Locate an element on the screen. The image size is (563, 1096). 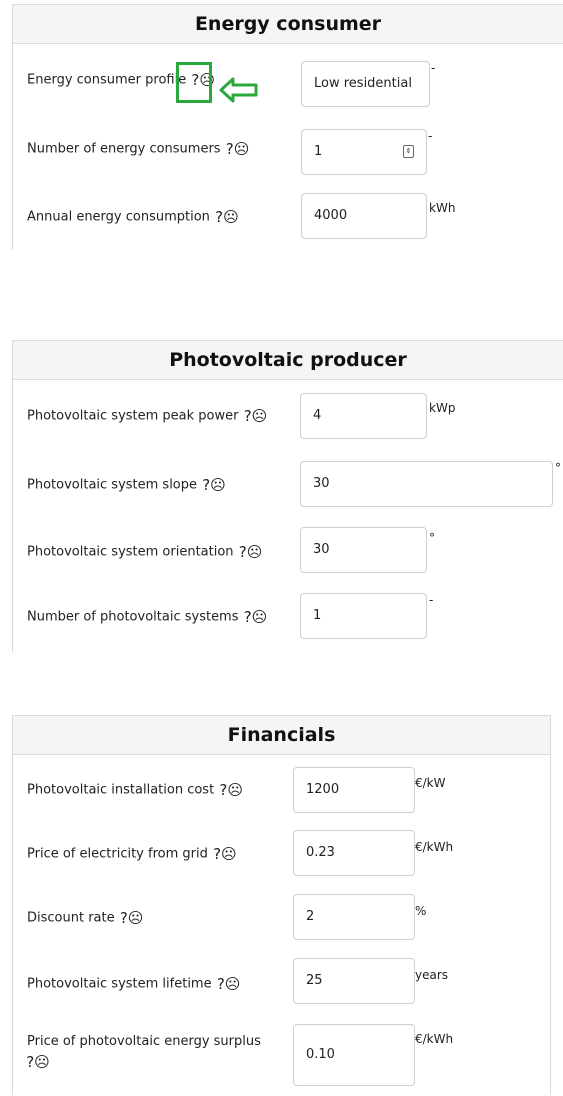
pv-lifetime-label: Photovoltaic system lifetime ?☹ is located at coordinates (134, 984).